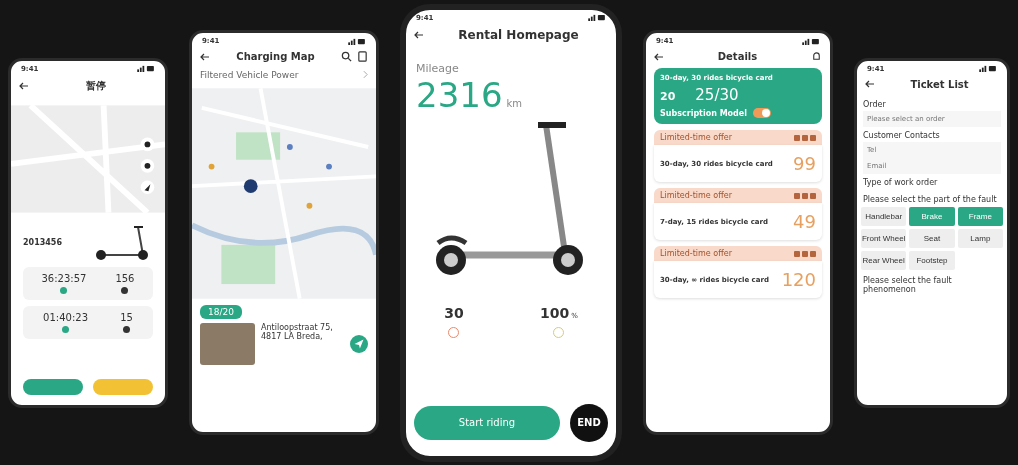 The image size is (1018, 465). I want to click on mileage-label: Mileage, so click(437, 67).